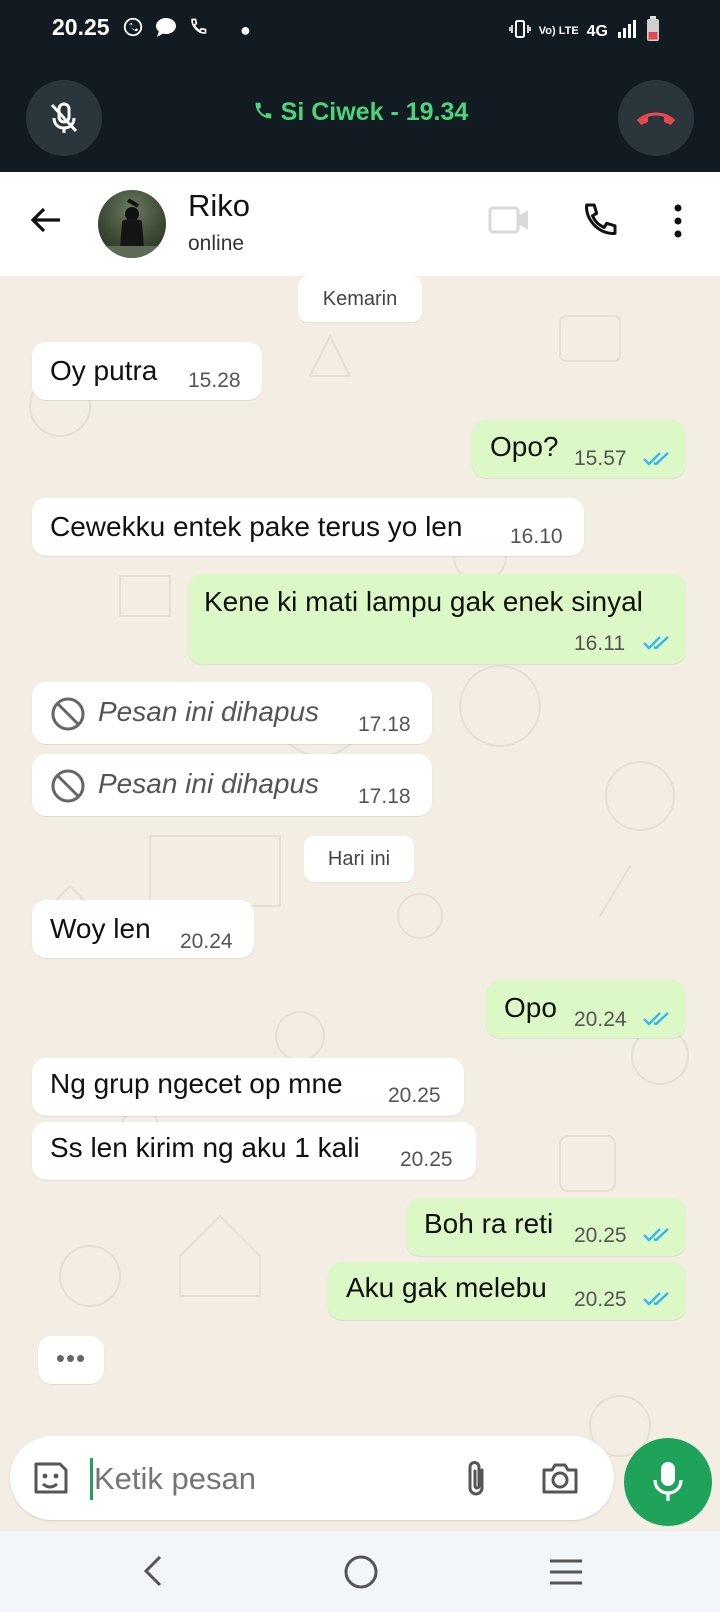 The width and height of the screenshot is (720, 1612). I want to click on message-incoming: Cewekku entek pake terus yo len 16.10, so click(308, 527).